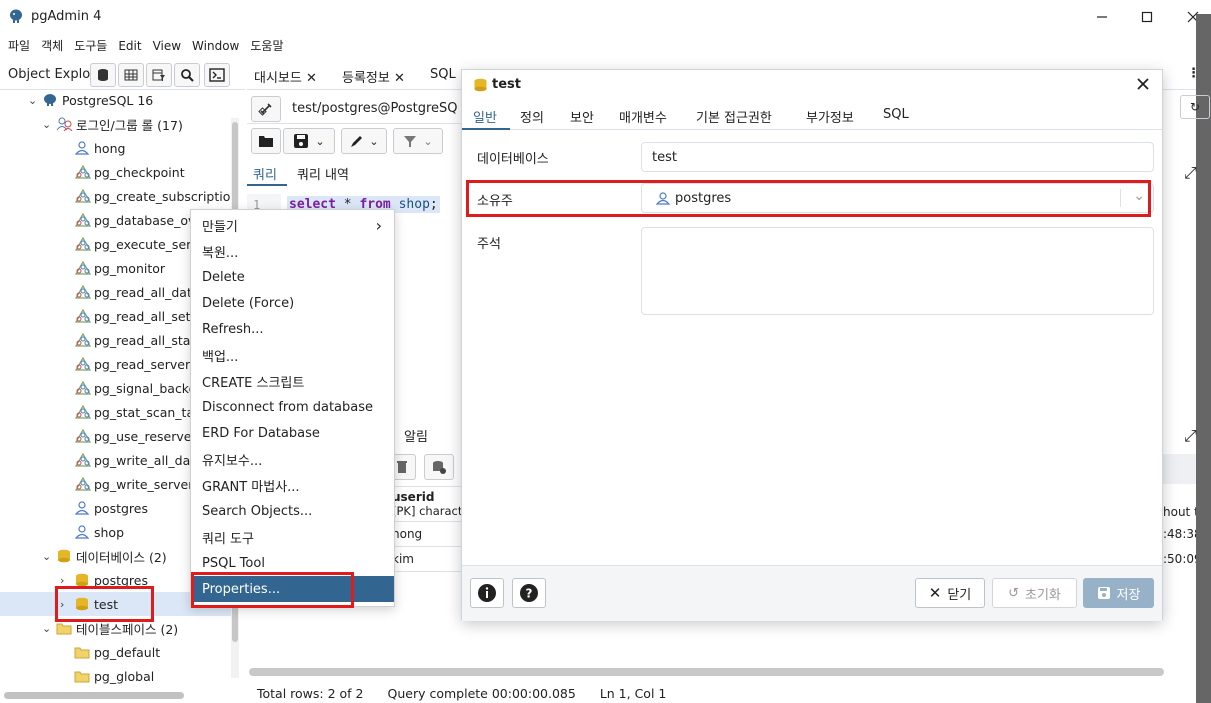 This screenshot has height=703, width=1211. What do you see at coordinates (135, 364) in the screenshot?
I see `tree-role-item: pg_read_server_` at bounding box center [135, 364].